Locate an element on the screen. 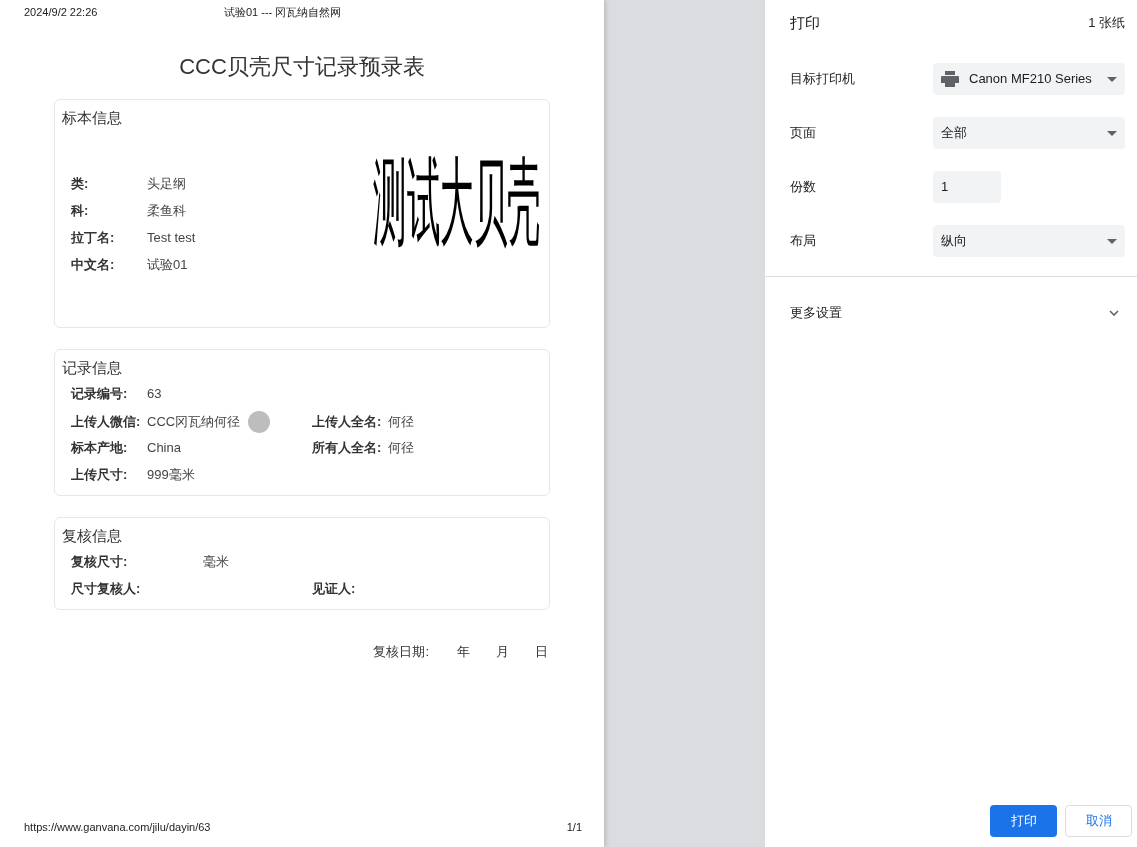 This screenshot has width=1137, height=847. setting-label: 布局 is located at coordinates (803, 241).